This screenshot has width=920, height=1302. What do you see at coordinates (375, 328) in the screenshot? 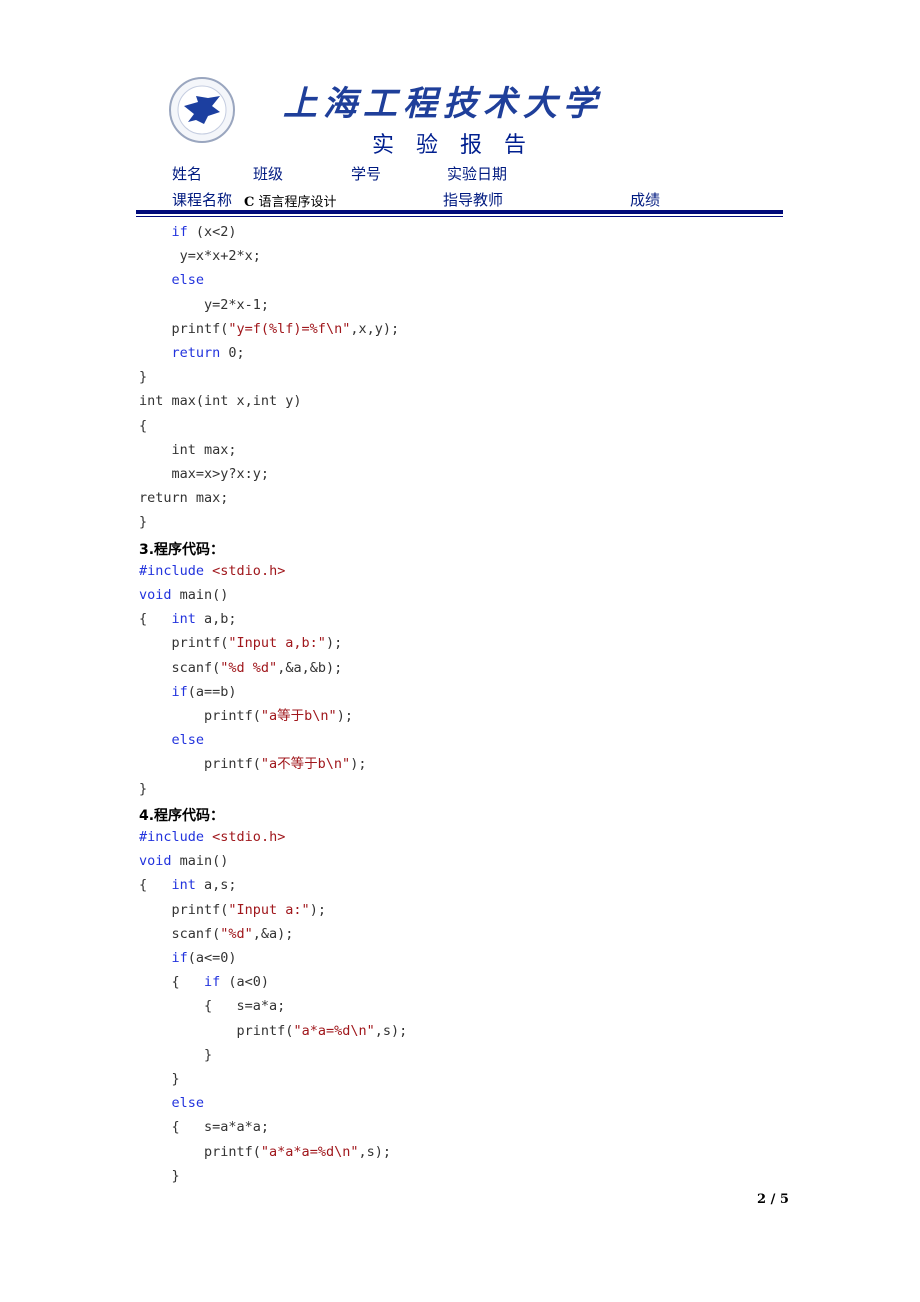
I see `code-text: ,x,y);` at bounding box center [375, 328].